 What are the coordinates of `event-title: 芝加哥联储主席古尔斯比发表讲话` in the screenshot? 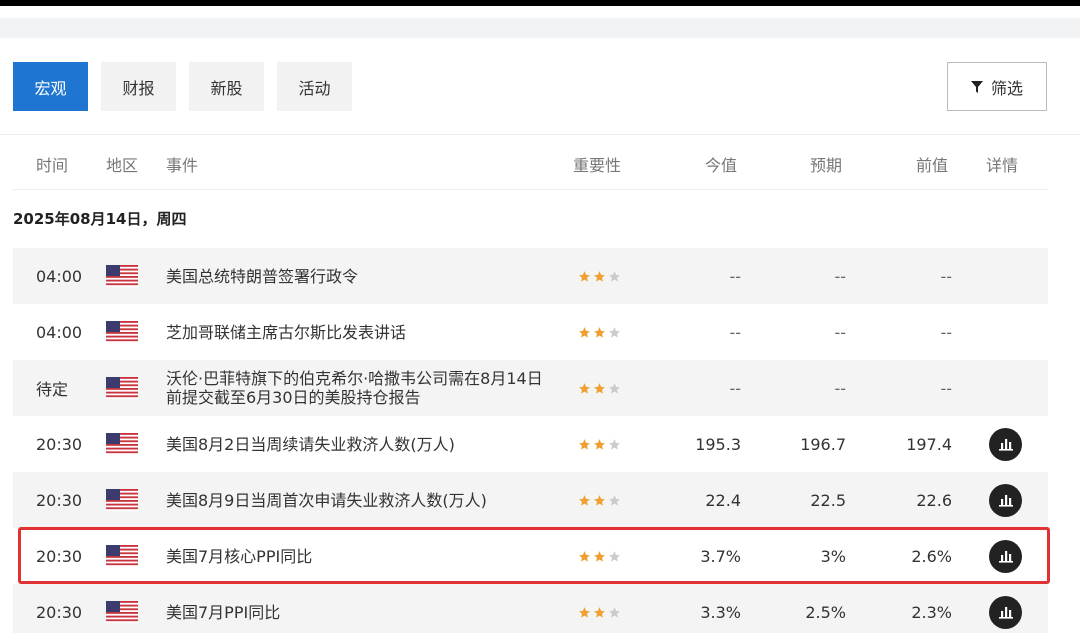 It's located at (356, 332).